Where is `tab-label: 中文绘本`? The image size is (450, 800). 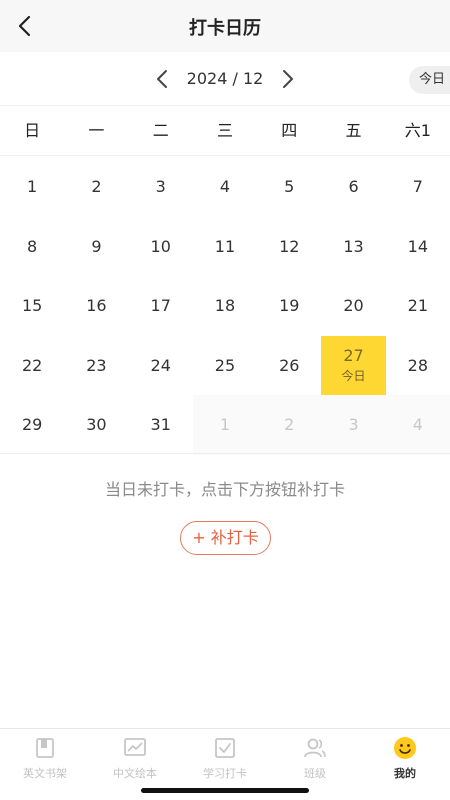
tab-label: 中文绘本 is located at coordinates (135, 773).